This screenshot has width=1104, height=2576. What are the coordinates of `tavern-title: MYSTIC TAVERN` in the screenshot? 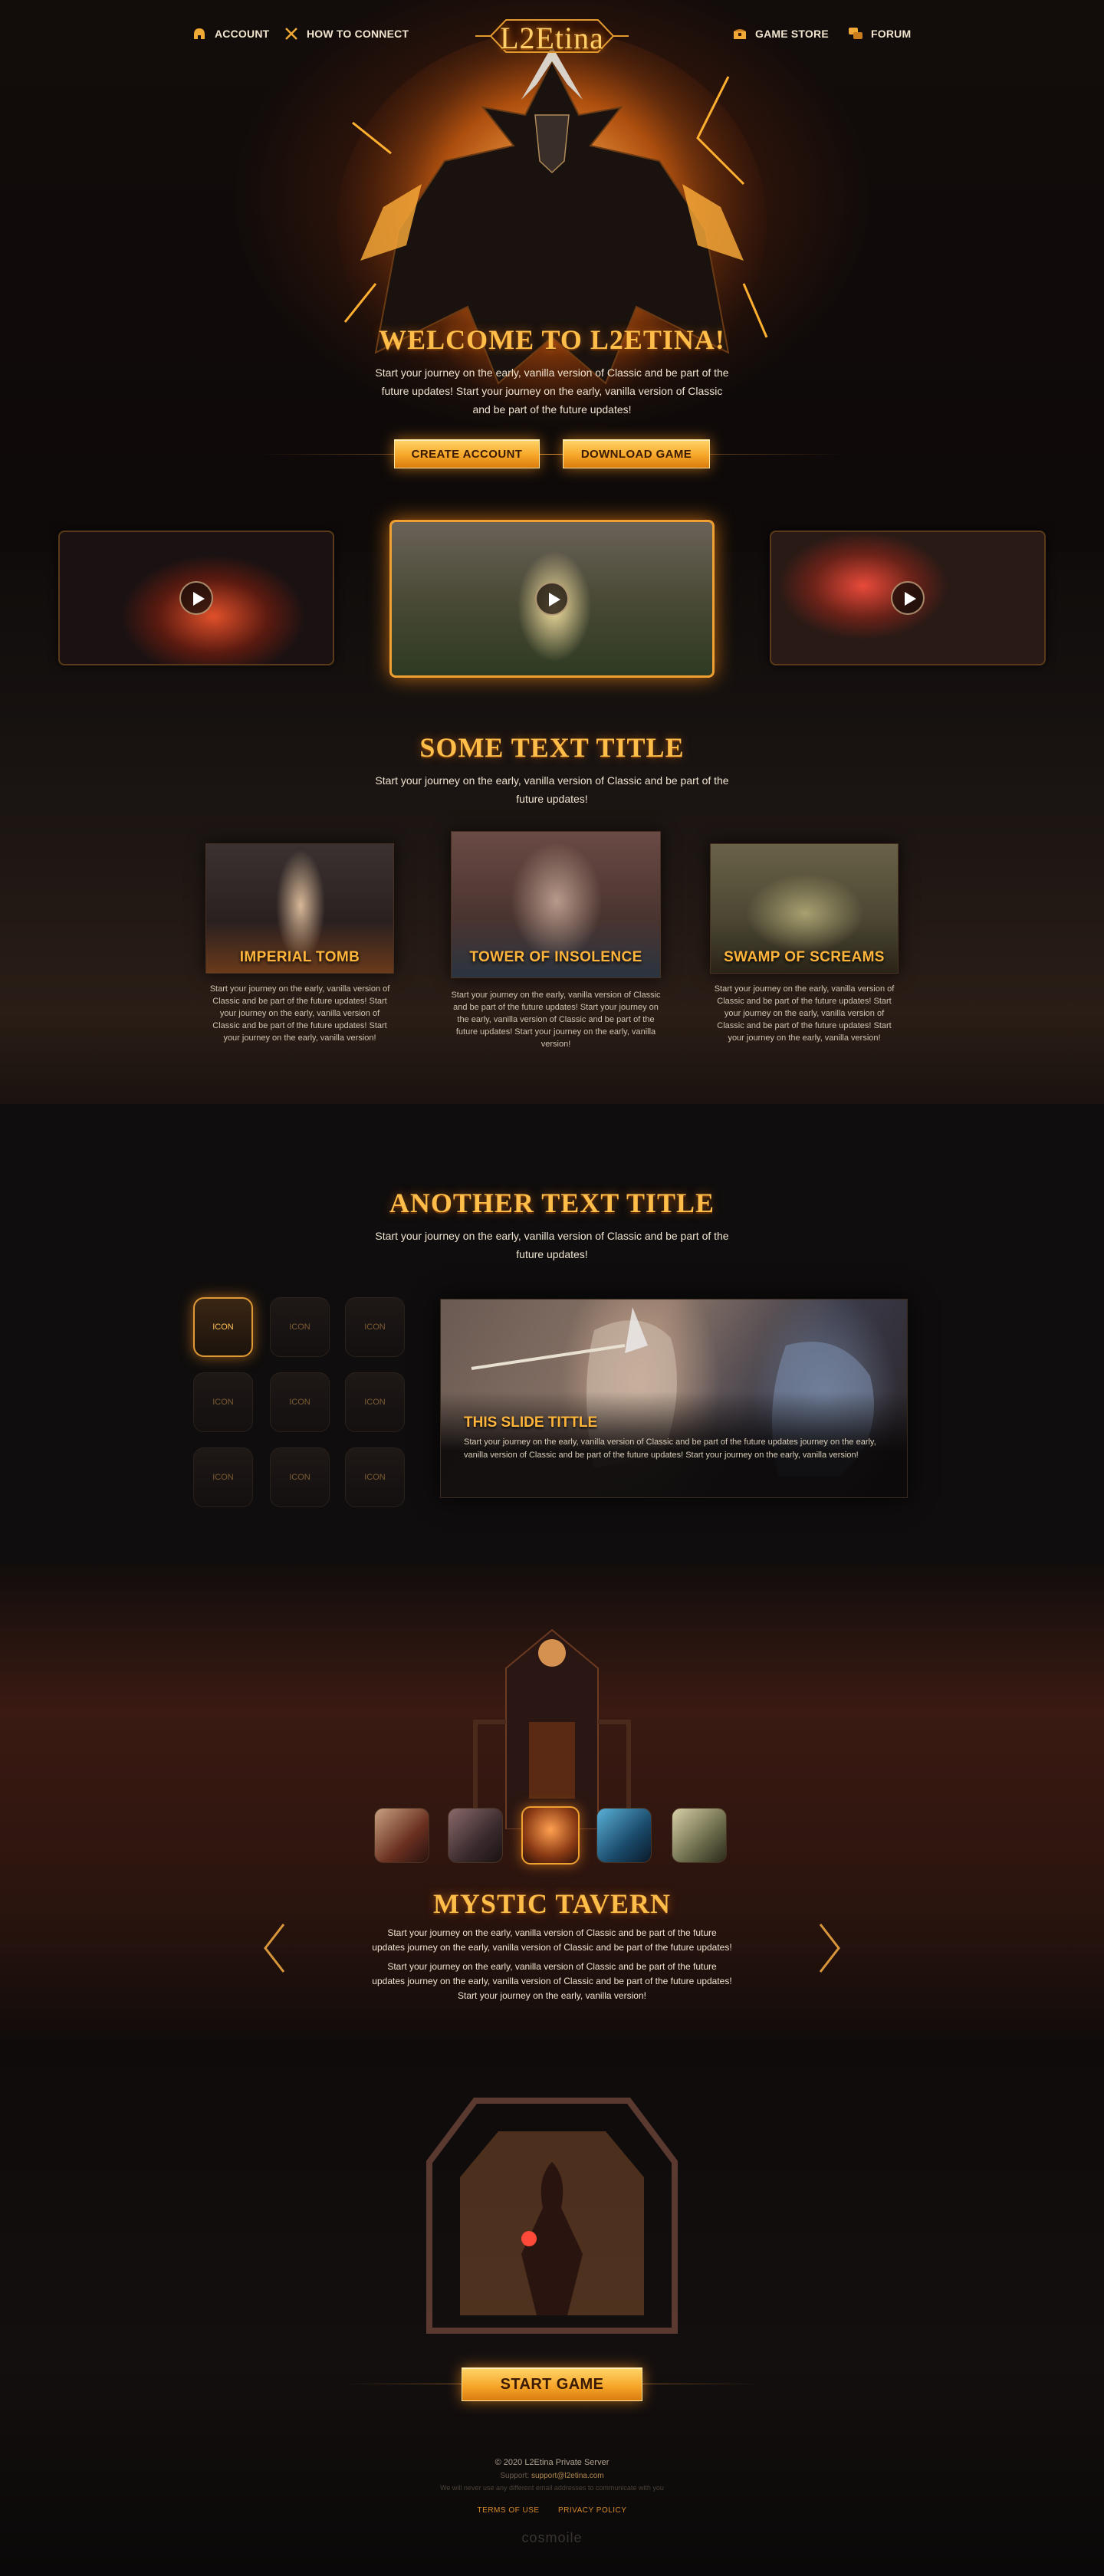 It's located at (552, 1904).